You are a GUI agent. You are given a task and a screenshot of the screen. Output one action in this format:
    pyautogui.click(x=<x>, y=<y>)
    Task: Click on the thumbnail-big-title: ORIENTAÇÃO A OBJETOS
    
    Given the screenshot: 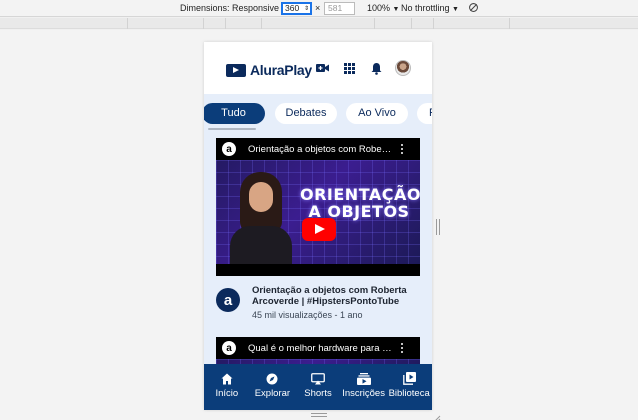 What is the action you would take?
    pyautogui.click(x=360, y=203)
    